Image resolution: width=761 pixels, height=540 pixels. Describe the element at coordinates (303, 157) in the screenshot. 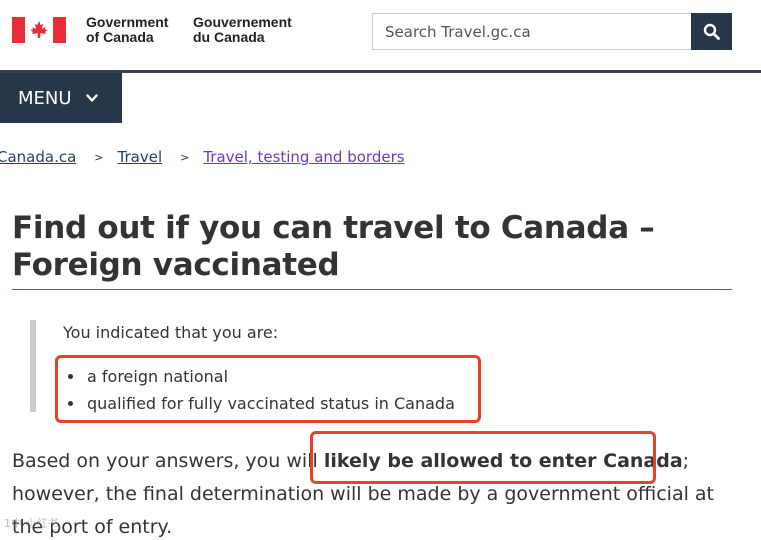

I see `breadcrumb-travel-testing-borders: Travel, testing and borders` at that location.